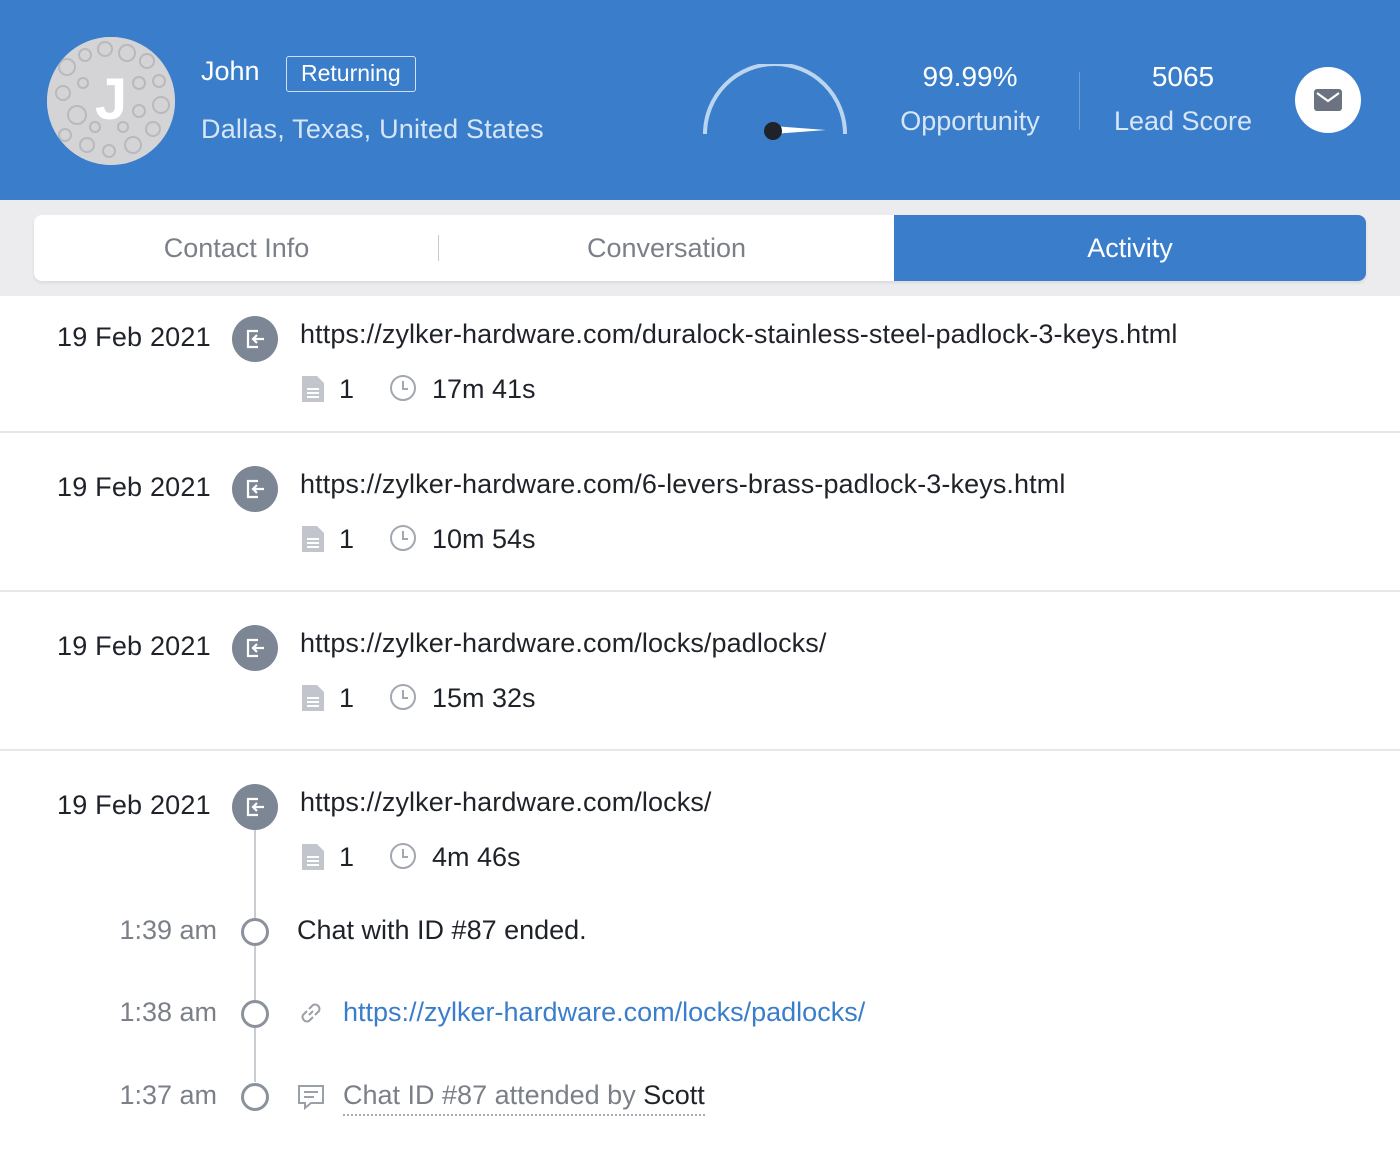 This screenshot has width=1400, height=1167. What do you see at coordinates (230, 71) in the screenshot?
I see `visitor-name: John` at bounding box center [230, 71].